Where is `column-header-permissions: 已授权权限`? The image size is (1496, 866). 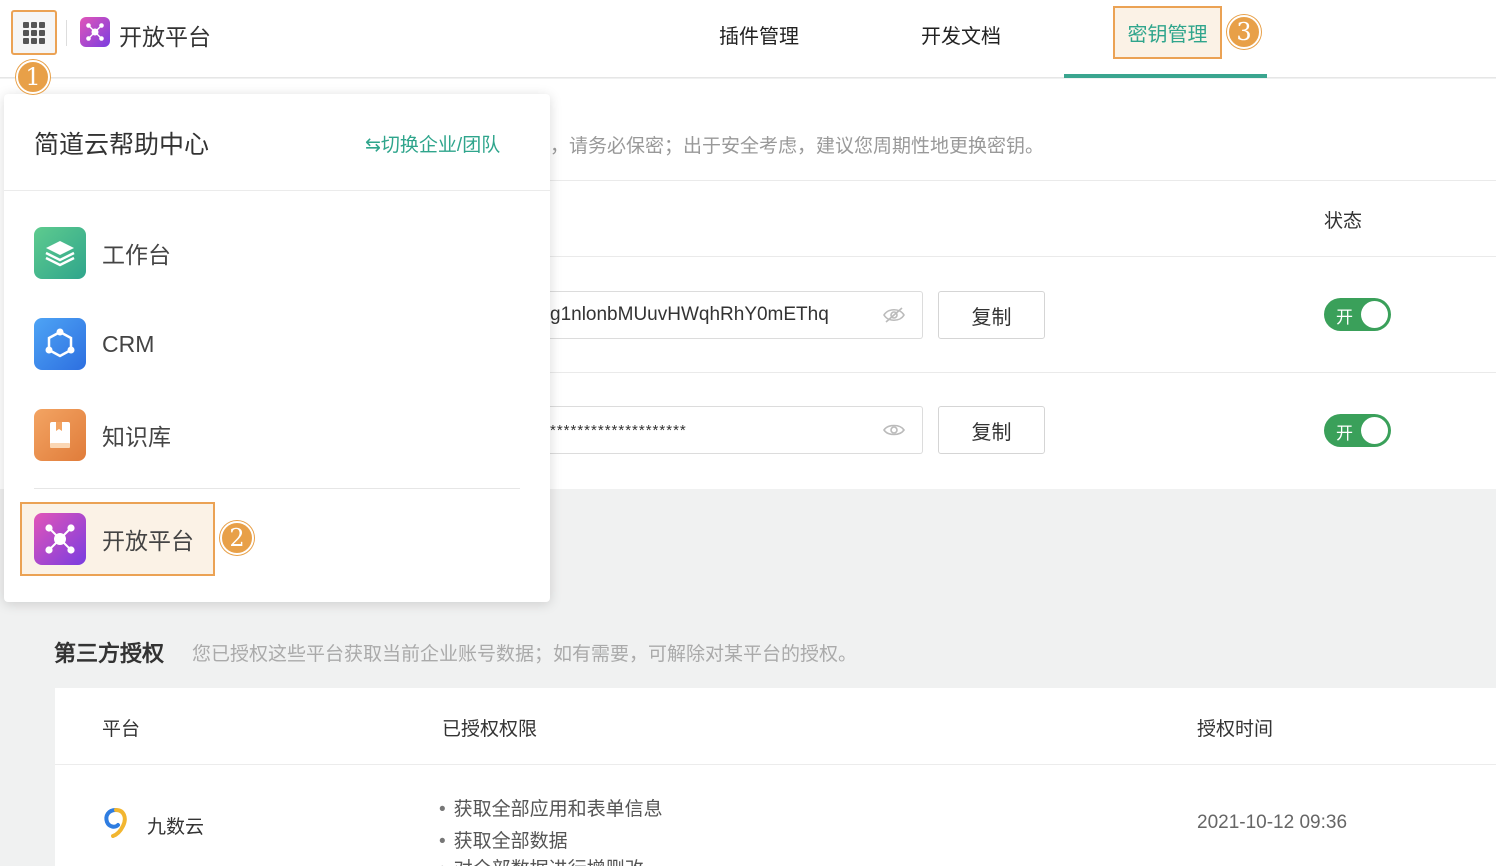
column-header-permissions: 已授权权限 is located at coordinates (490, 729).